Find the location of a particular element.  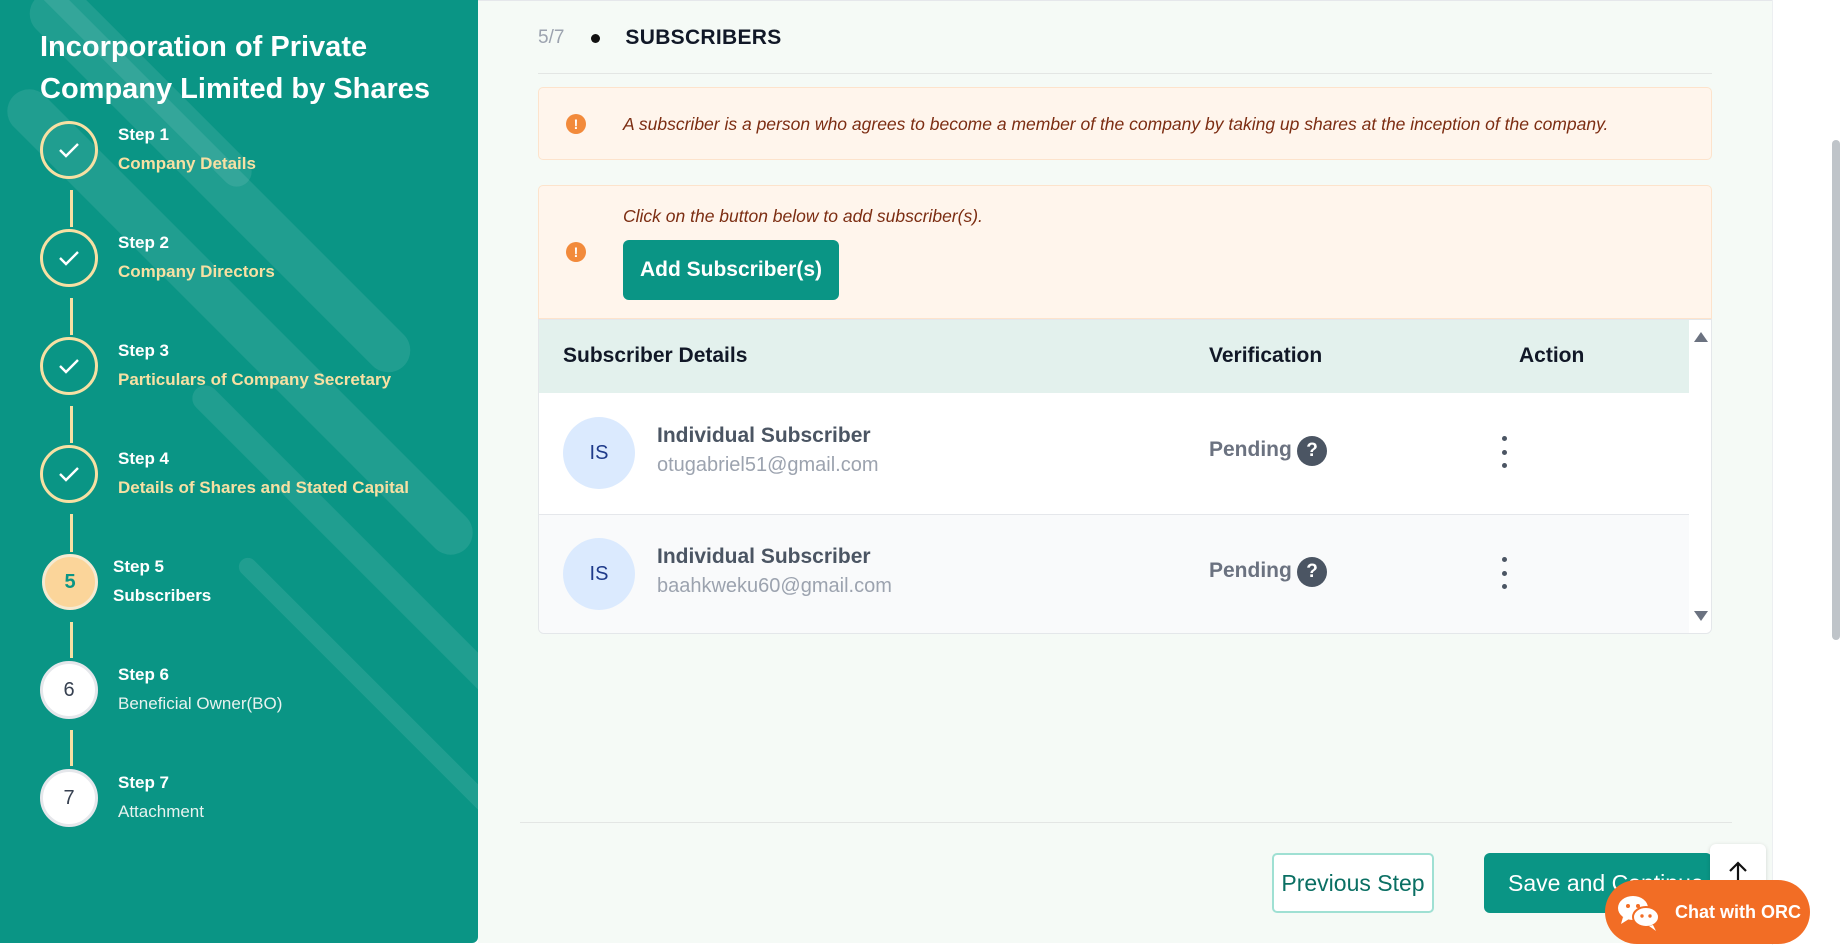

step-name: Company Details is located at coordinates (187, 163).